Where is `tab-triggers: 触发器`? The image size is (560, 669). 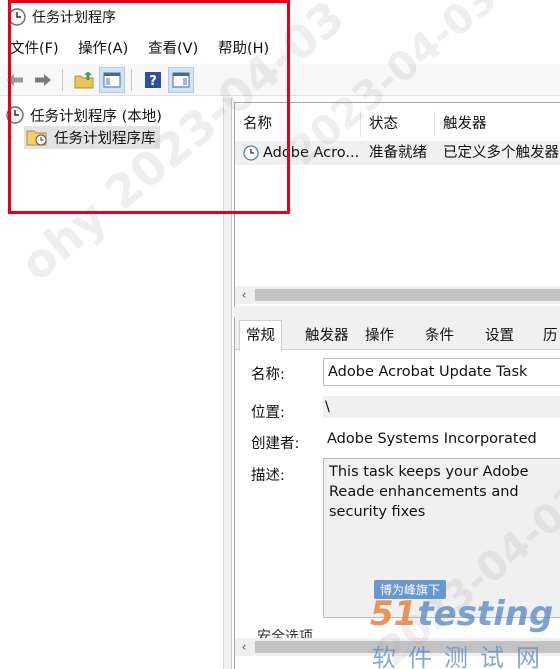 tab-triggers: 触发器 is located at coordinates (327, 336).